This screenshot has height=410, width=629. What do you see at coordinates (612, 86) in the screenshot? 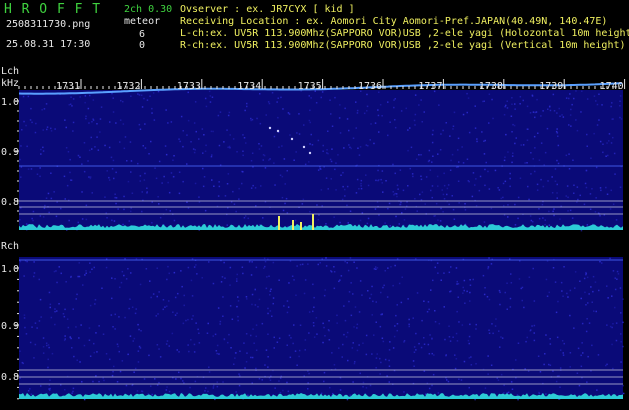
I see `time-tick-label: 1740` at bounding box center [612, 86].